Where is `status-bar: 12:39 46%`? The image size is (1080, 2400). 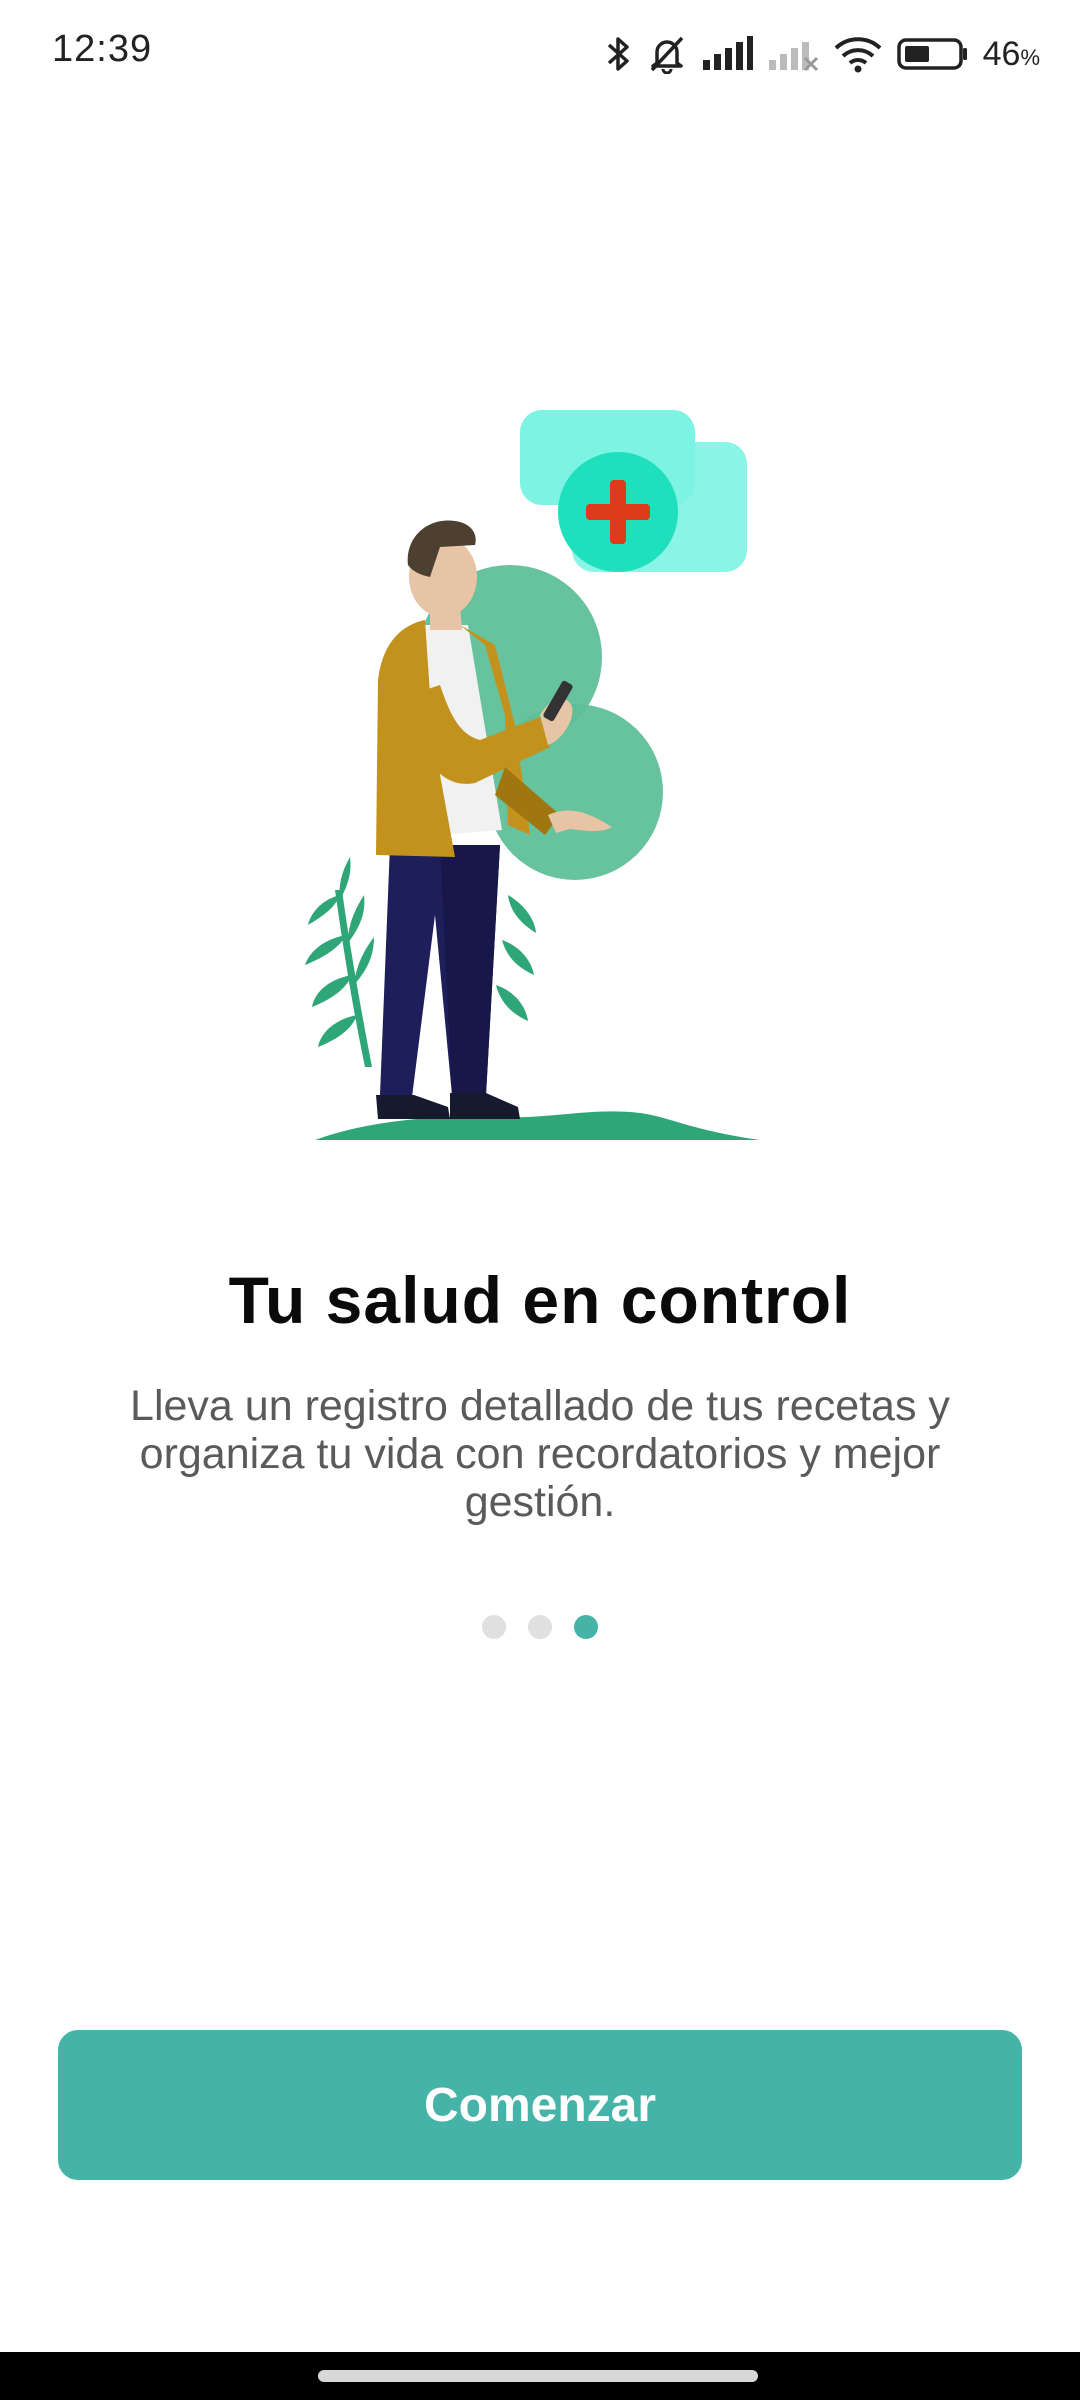 status-bar: 12:39 46% is located at coordinates (540, 55).